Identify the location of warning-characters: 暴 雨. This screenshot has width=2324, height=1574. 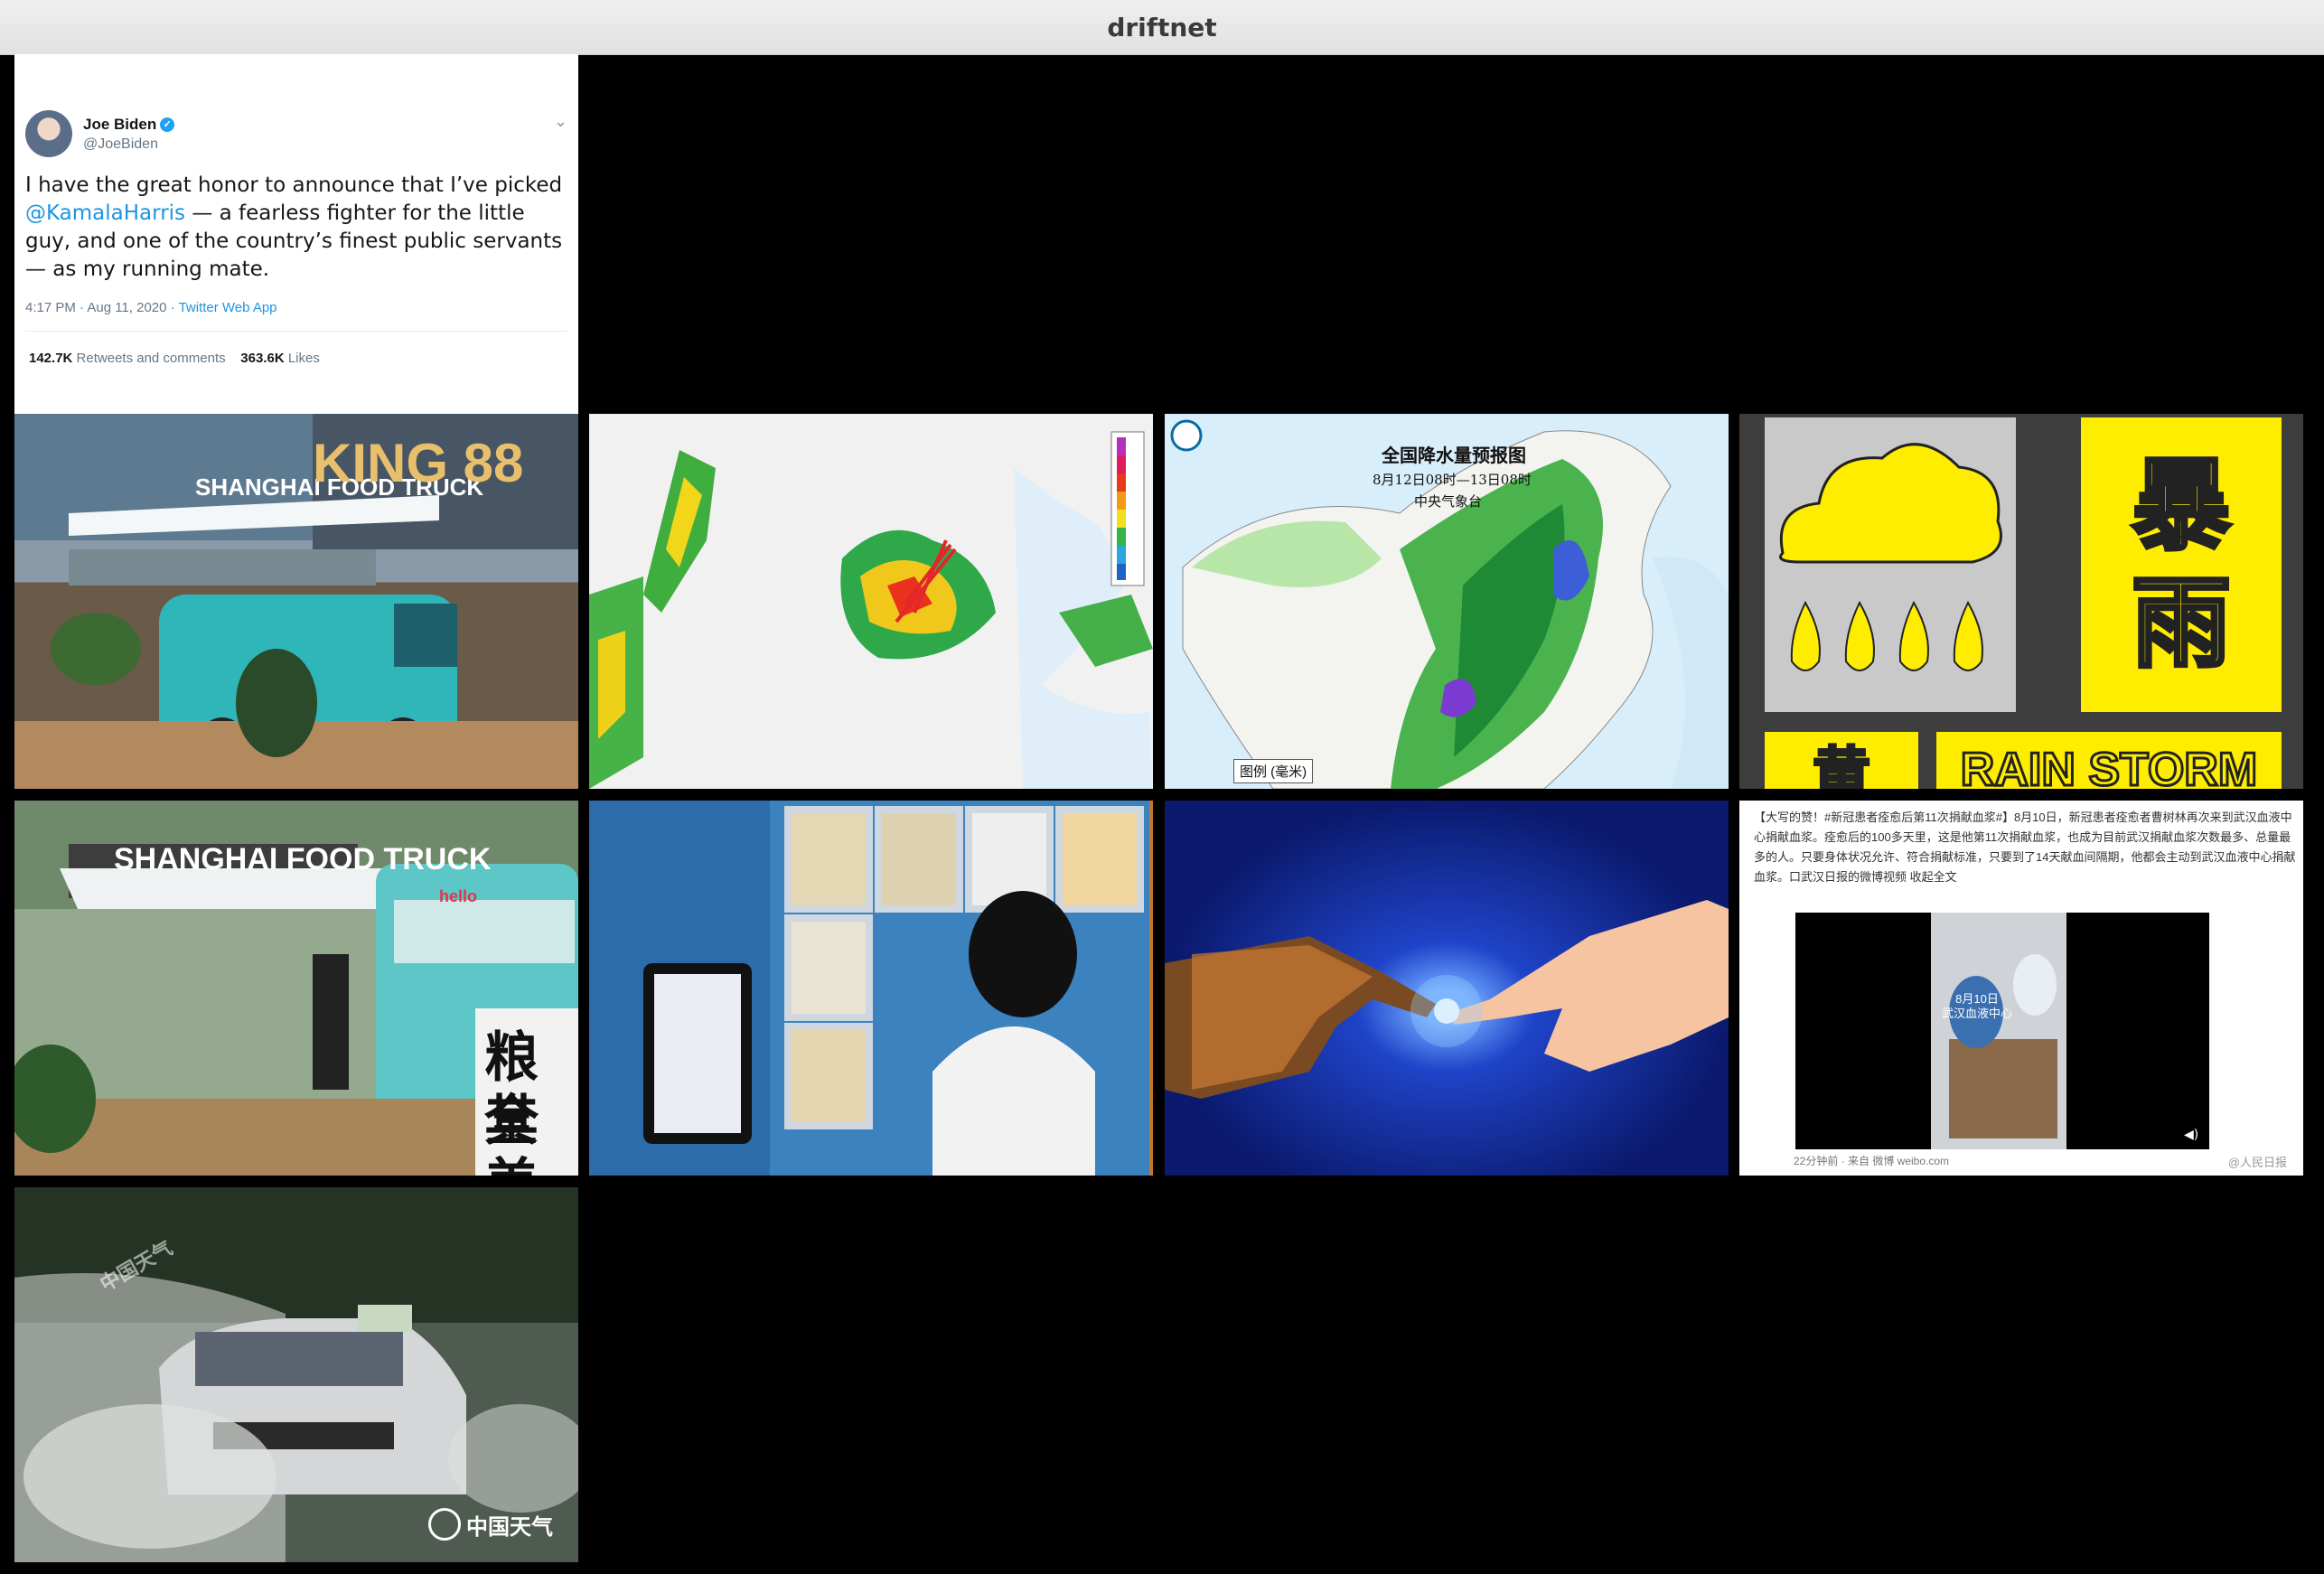
(2181, 564).